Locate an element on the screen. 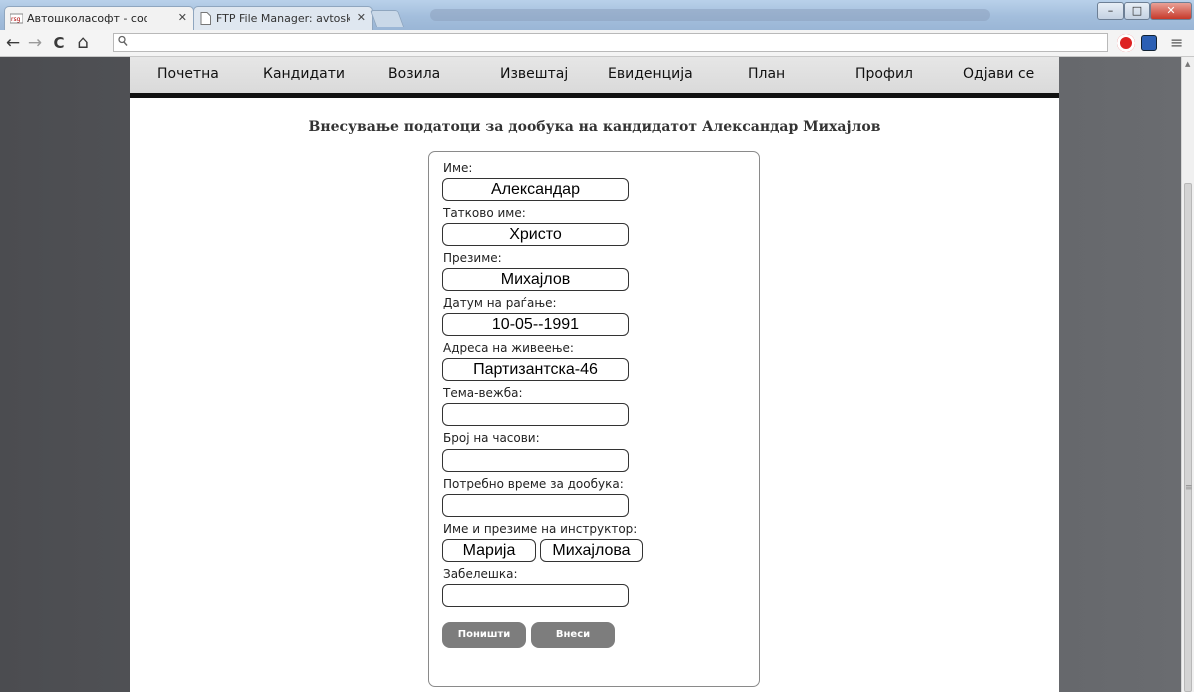 Image resolution: width=1194 pixels, height=692 pixels. address-input is located at coordinates (535, 369).